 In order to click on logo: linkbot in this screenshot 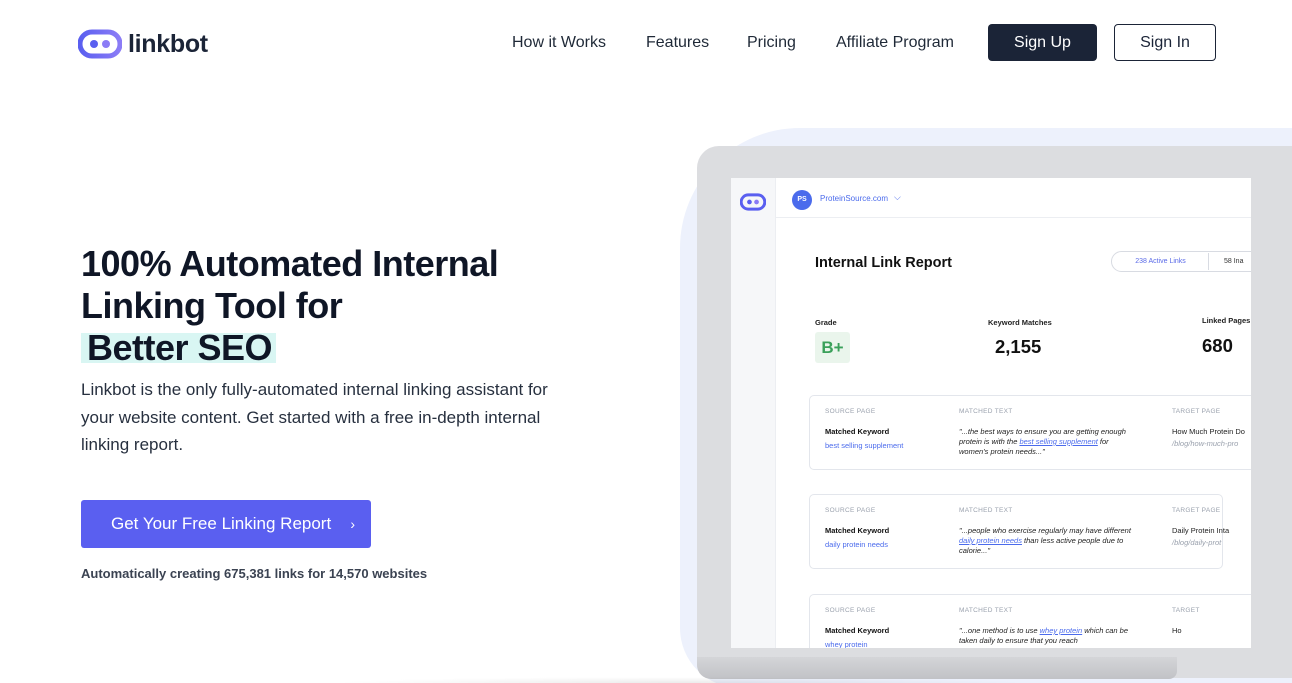, I will do `click(143, 44)`.